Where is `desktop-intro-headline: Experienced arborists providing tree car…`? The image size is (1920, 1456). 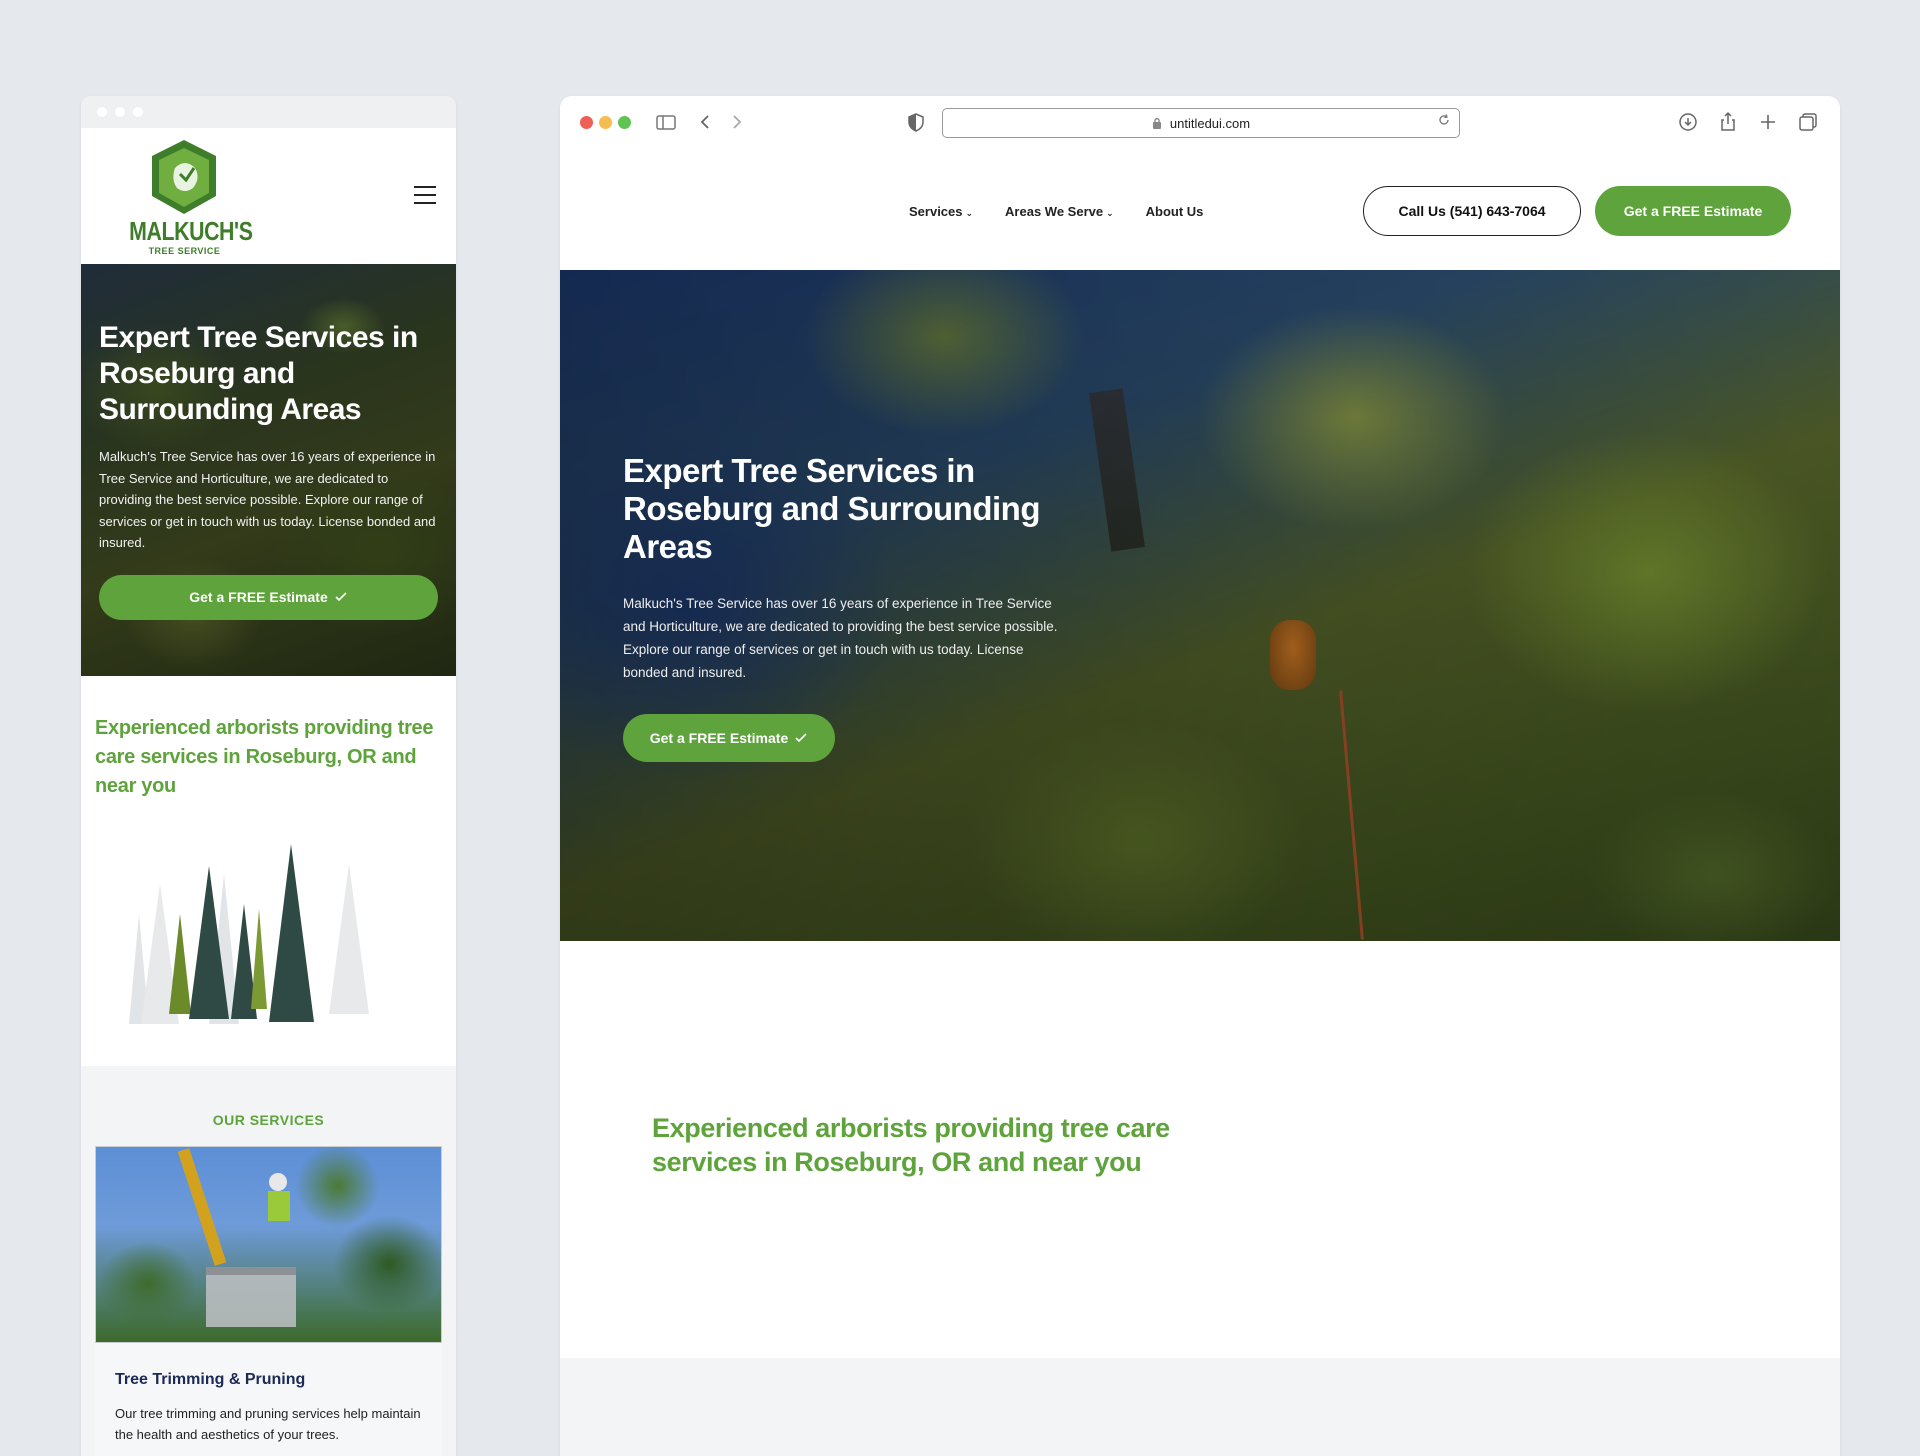
desktop-intro-headline: Experienced arborists providing tree car… is located at coordinates (911, 1145).